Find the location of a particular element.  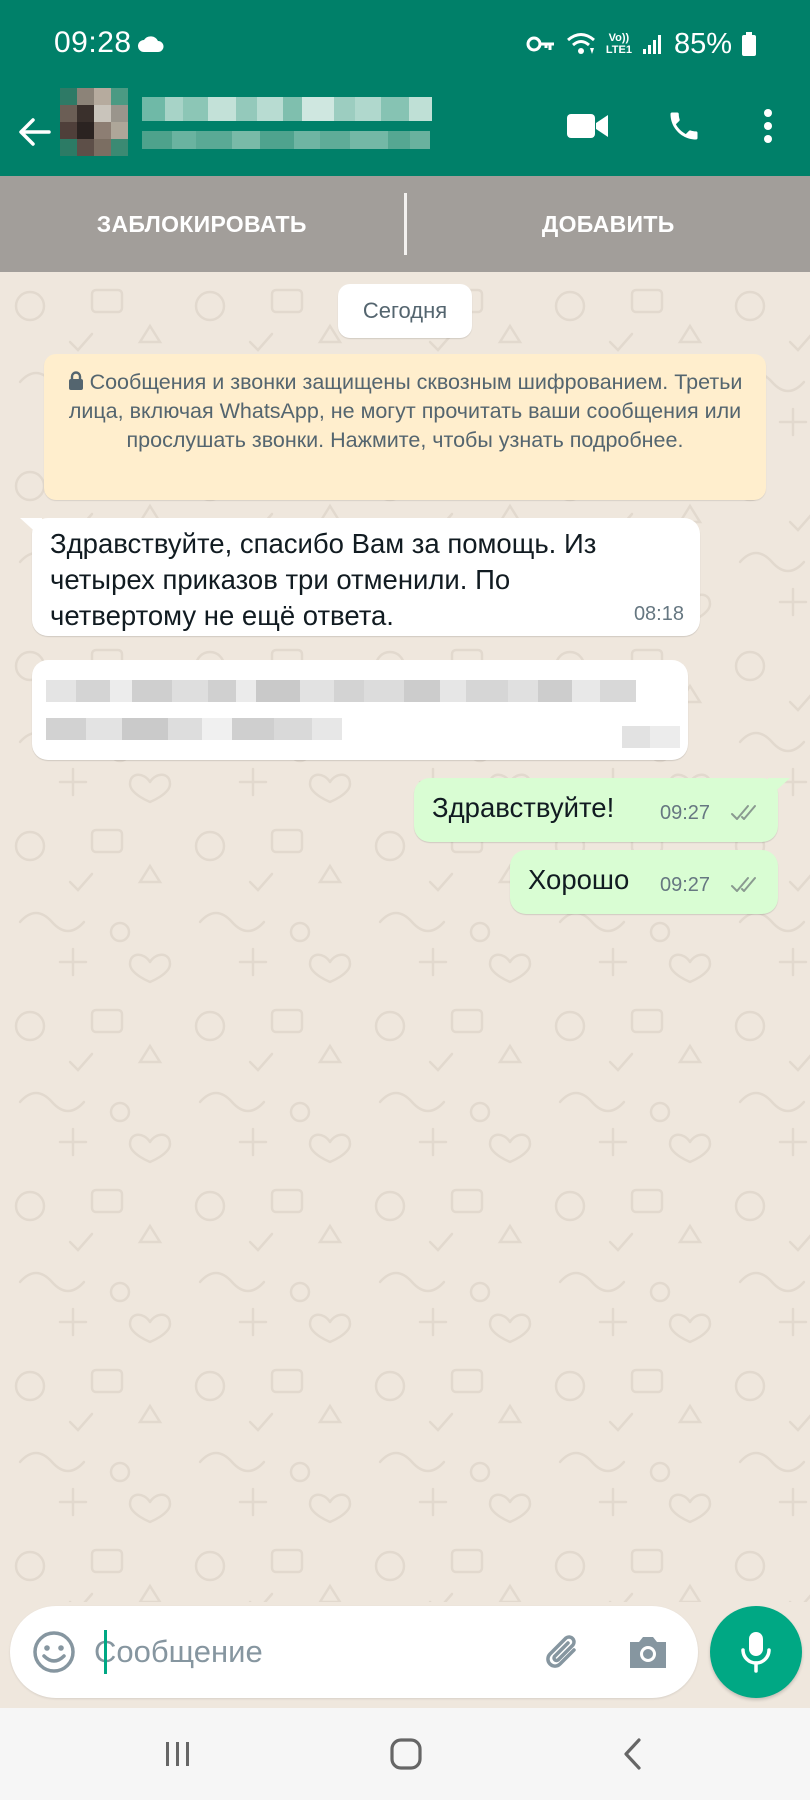

message-text: Здравствуйте! is located at coordinates (523, 807).